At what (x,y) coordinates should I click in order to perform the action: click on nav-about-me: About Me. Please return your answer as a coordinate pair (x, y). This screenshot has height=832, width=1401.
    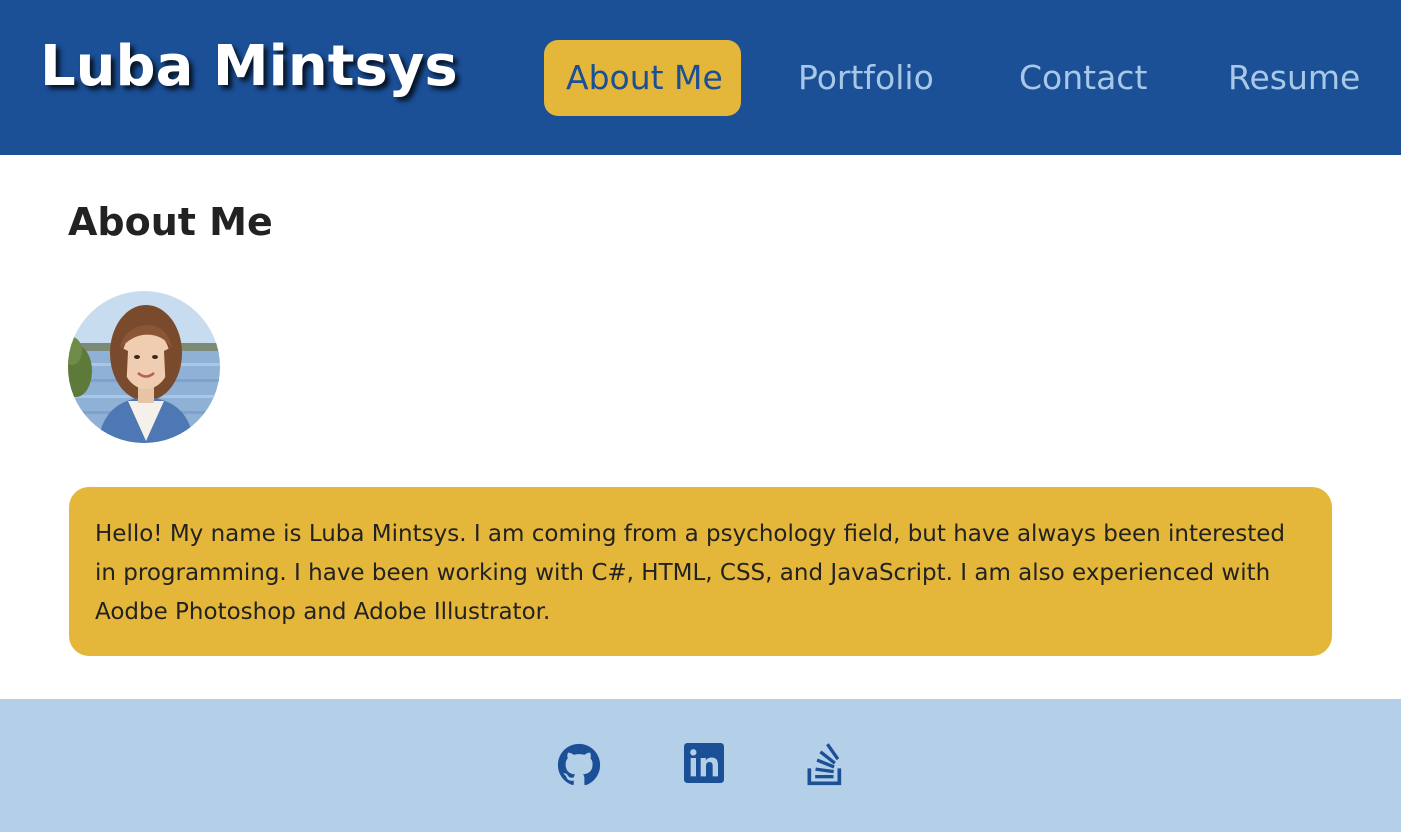
    Looking at the image, I should click on (642, 78).